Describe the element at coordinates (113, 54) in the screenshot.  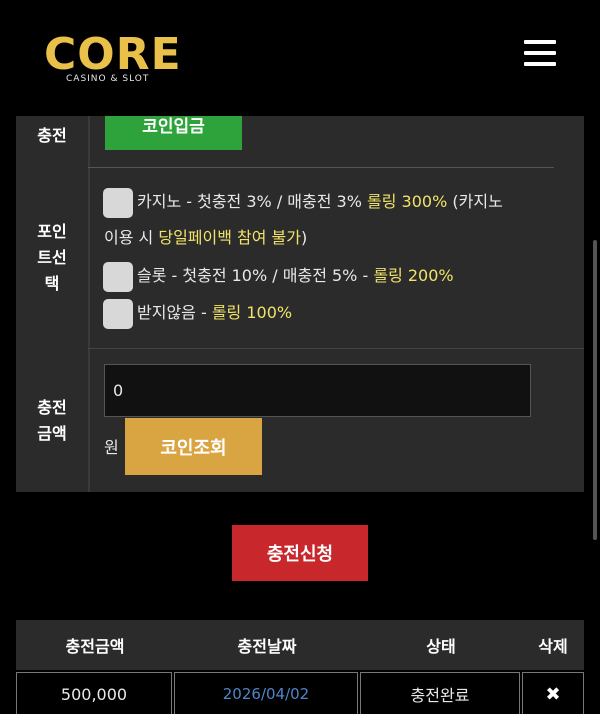
I see `logo-wordmark: CORE` at that location.